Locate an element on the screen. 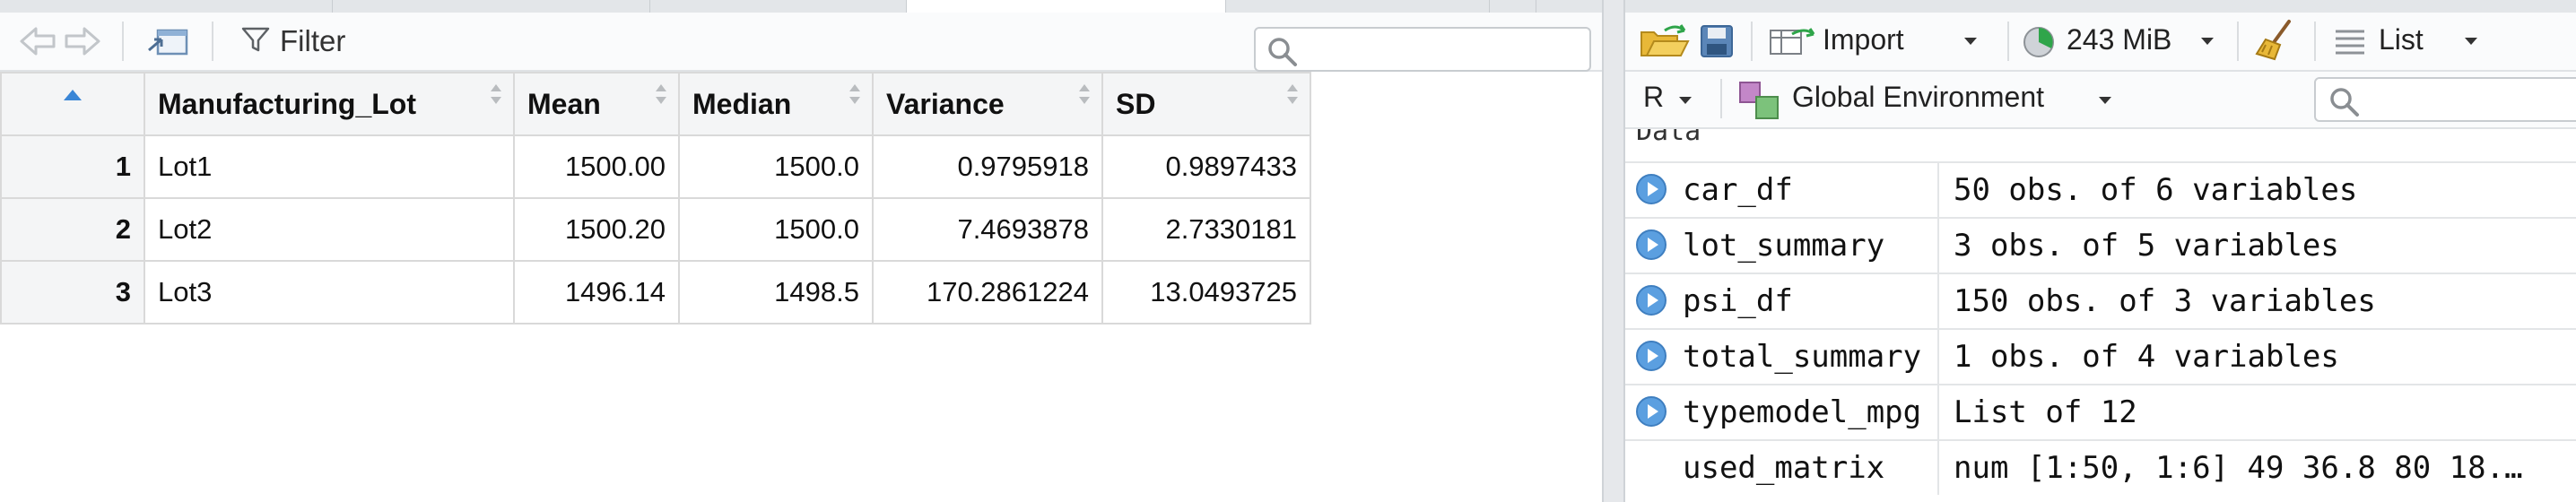 This screenshot has width=2576, height=502. environment-object-row: psi_df 150 obs. of 3 variables is located at coordinates (2100, 300).